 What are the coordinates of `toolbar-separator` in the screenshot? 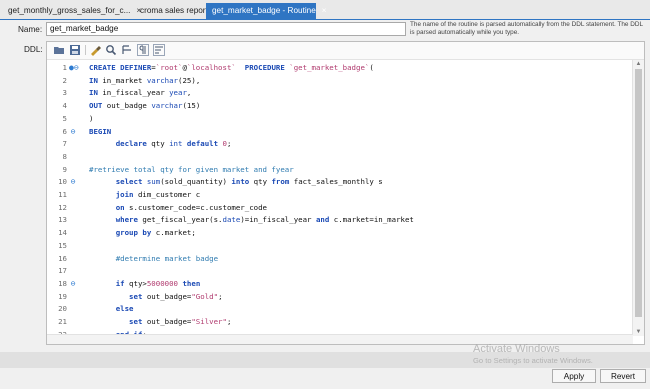 It's located at (85, 50).